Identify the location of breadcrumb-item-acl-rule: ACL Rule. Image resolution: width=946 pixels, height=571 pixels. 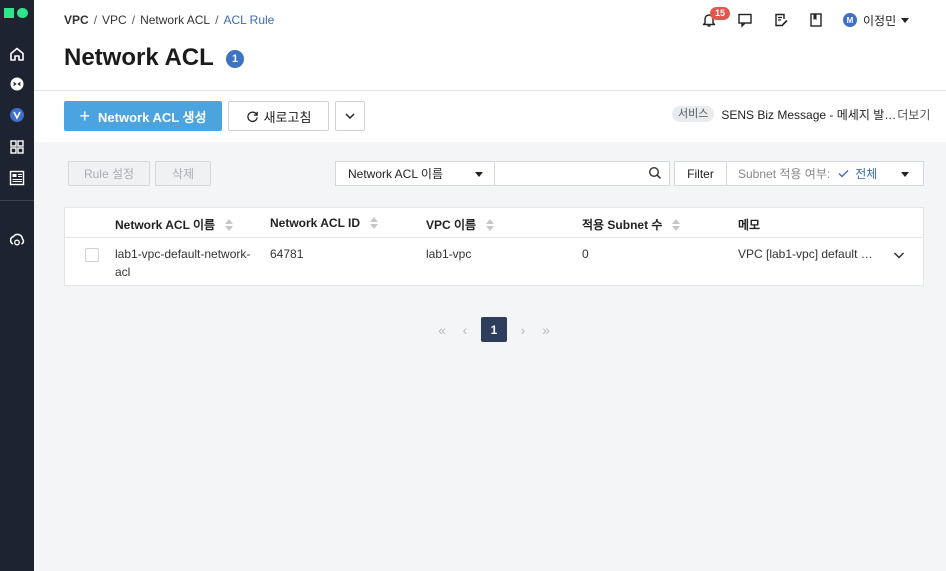
(248, 20).